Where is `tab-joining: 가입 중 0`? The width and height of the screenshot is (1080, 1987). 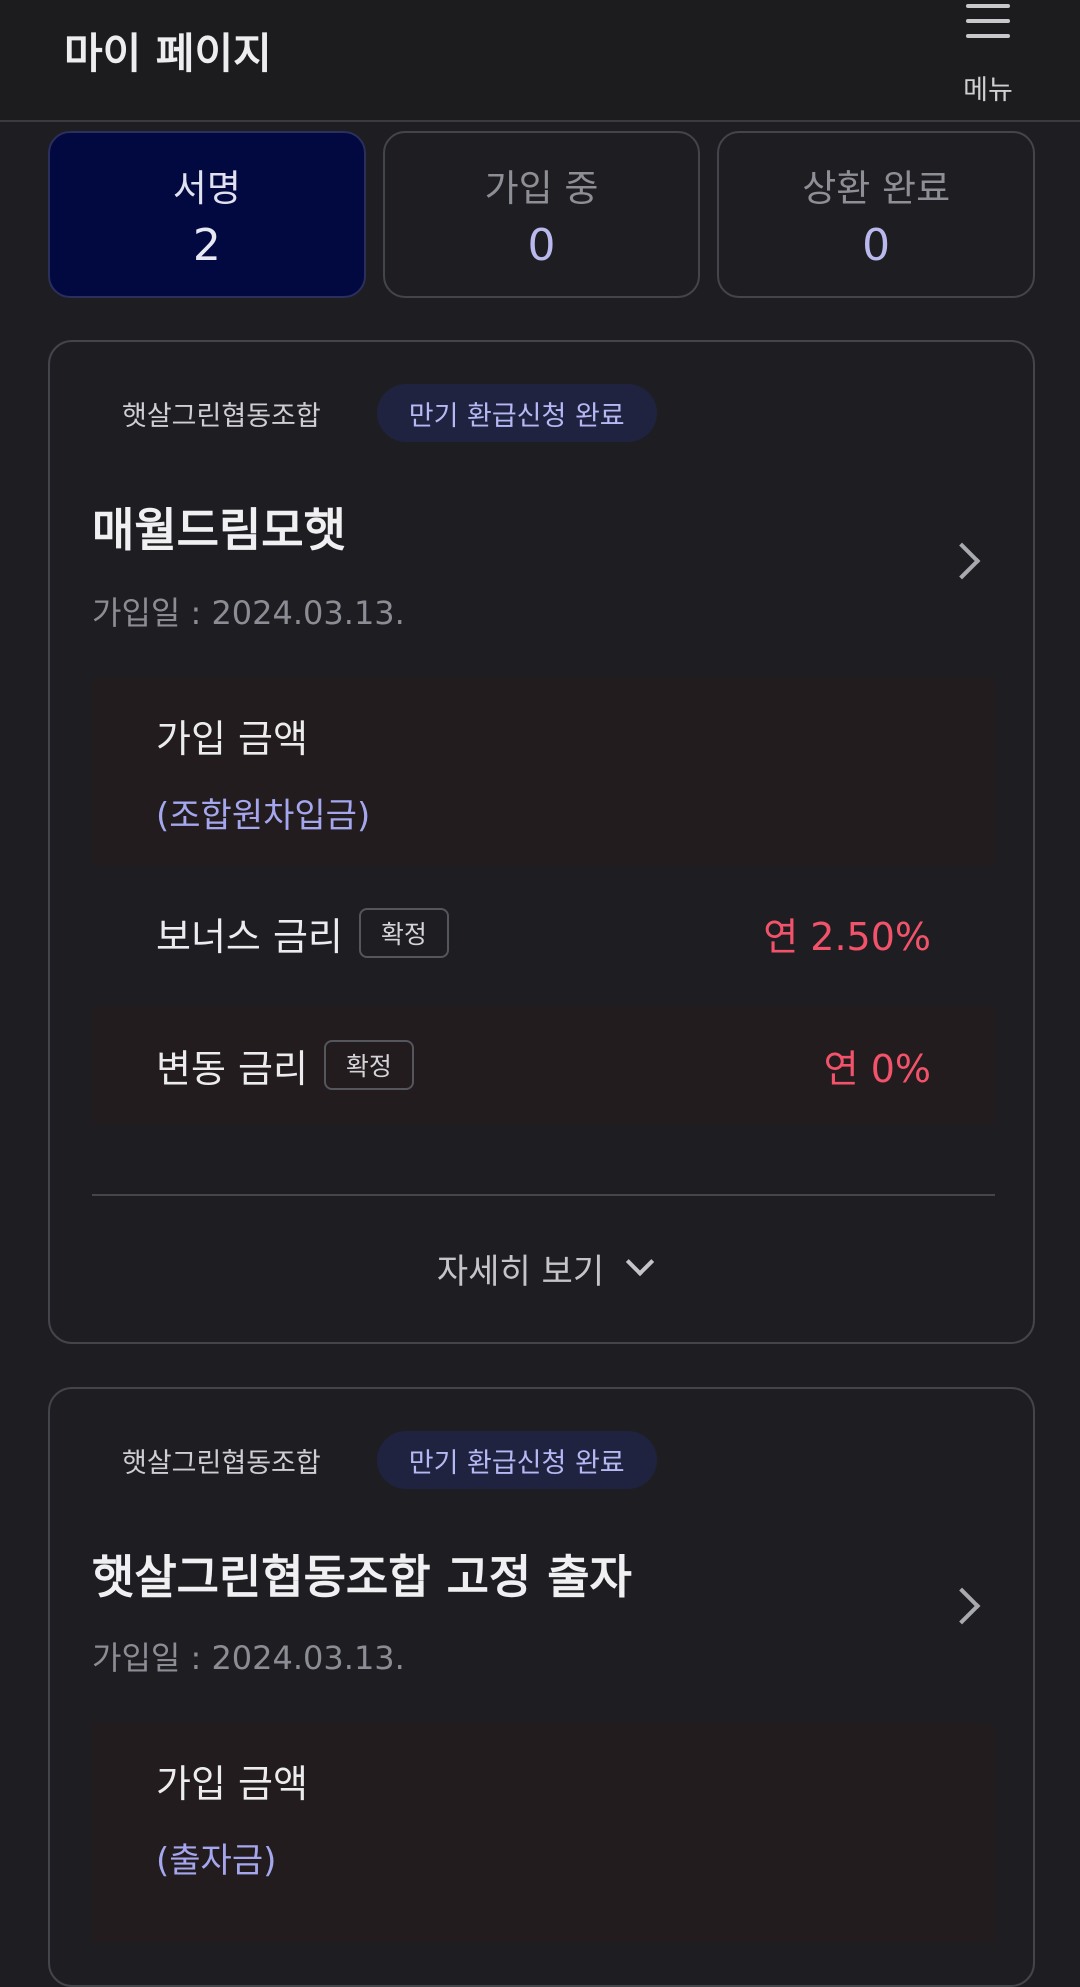 tab-joining: 가입 중 0 is located at coordinates (541, 214).